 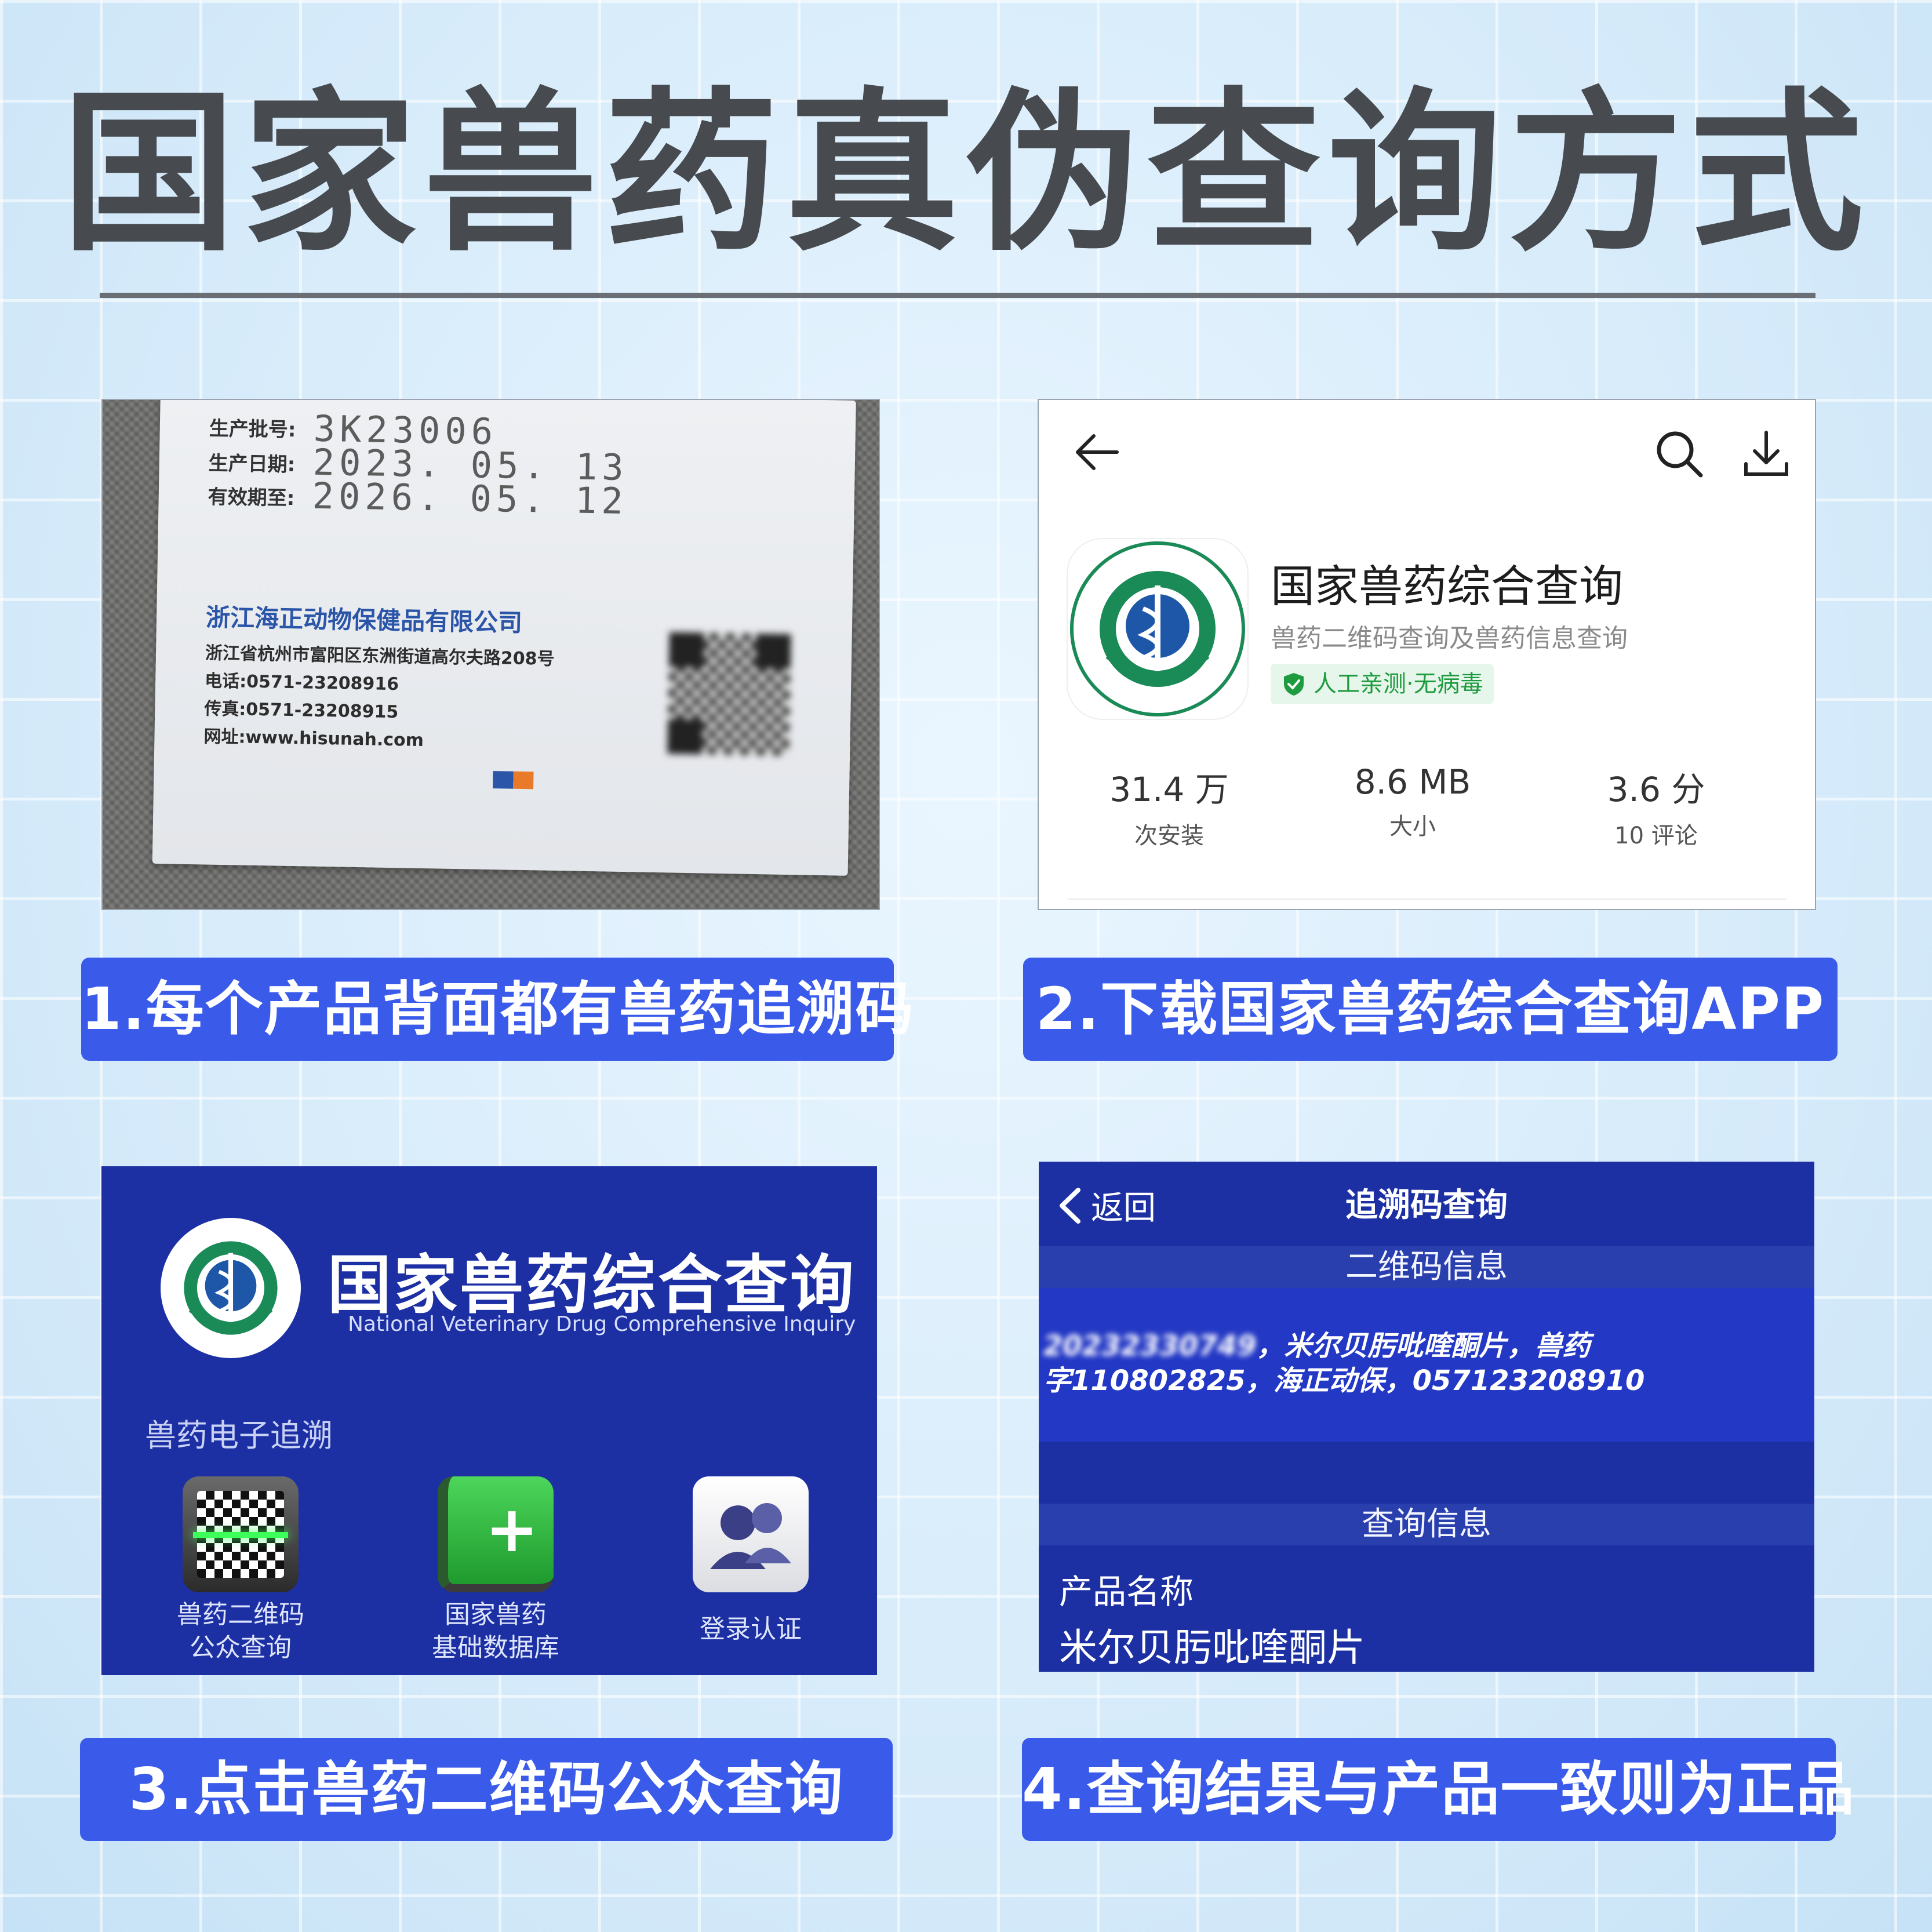 I want to click on step-4-label: 4.查询结果与产品一致则为正品, so click(x=1438, y=1789).